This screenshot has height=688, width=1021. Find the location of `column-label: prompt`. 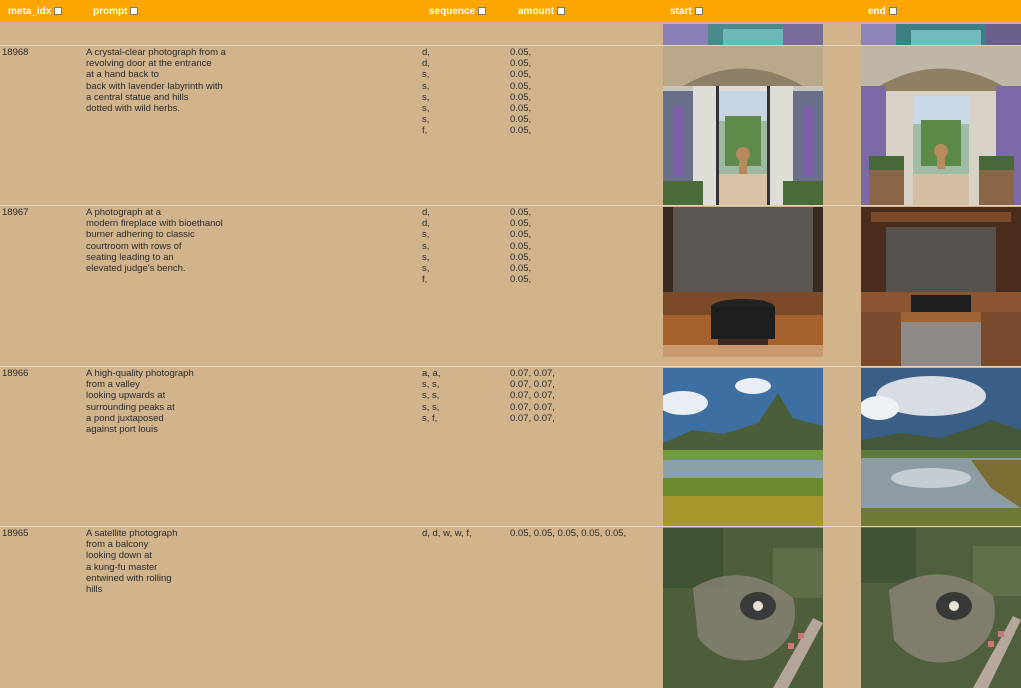

column-label: prompt is located at coordinates (110, 11).